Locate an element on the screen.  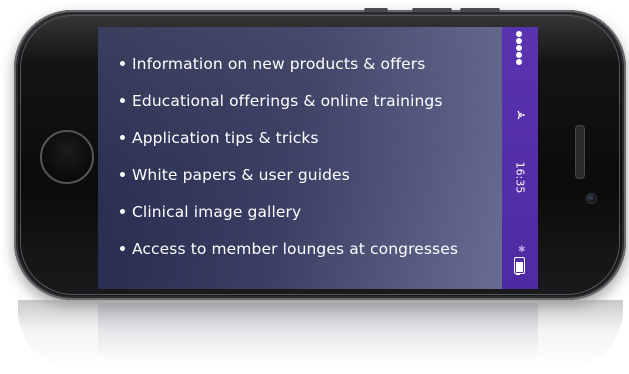
home-button is located at coordinates (67, 157).